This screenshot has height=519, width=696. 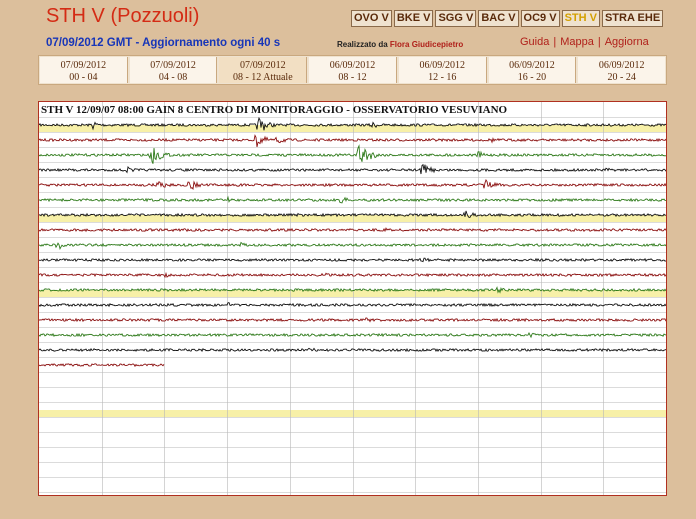 I want to click on top-links: Guida | Mappa | Aggiorna, so click(x=584, y=42).